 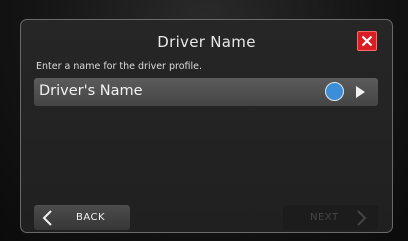 I want to click on driver-name-label: Driver's Name, so click(x=91, y=91).